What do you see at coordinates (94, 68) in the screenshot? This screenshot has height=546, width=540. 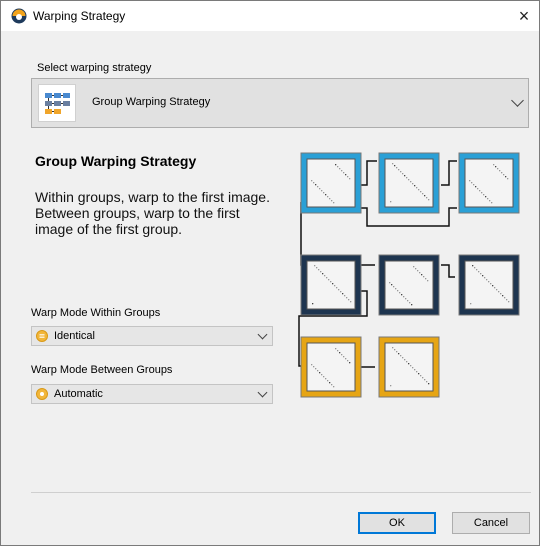 I see `strategy-select-label: Select warping strategy` at bounding box center [94, 68].